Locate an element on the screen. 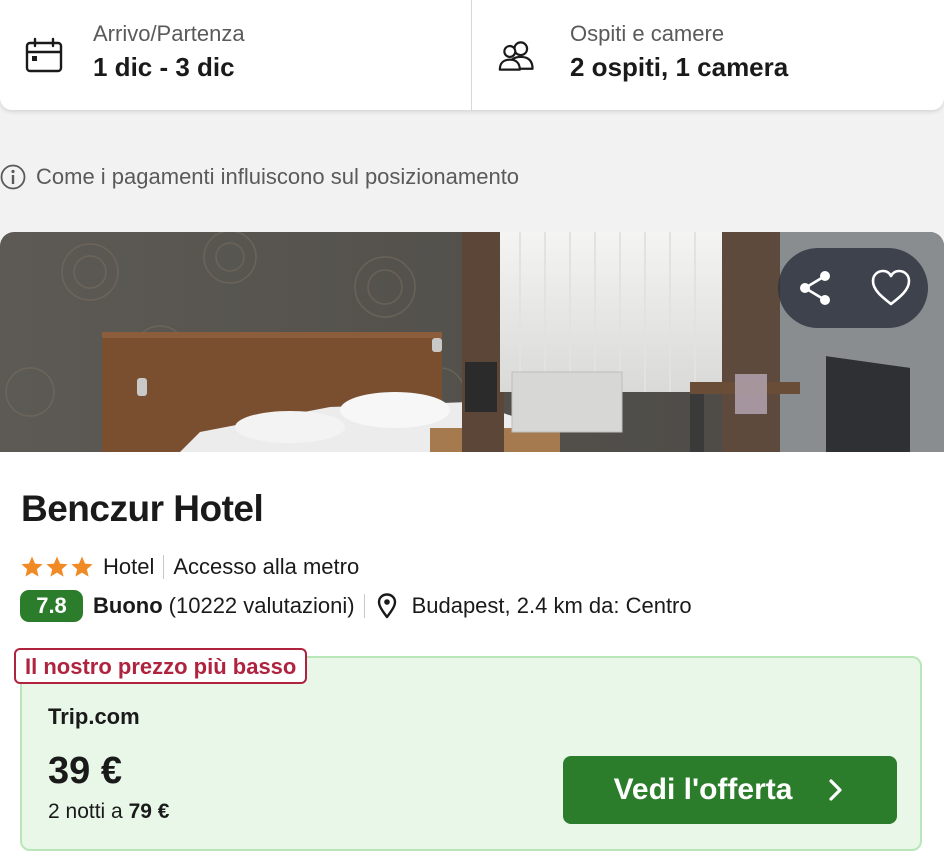  offer-provider: Trip.com is located at coordinates (94, 716).